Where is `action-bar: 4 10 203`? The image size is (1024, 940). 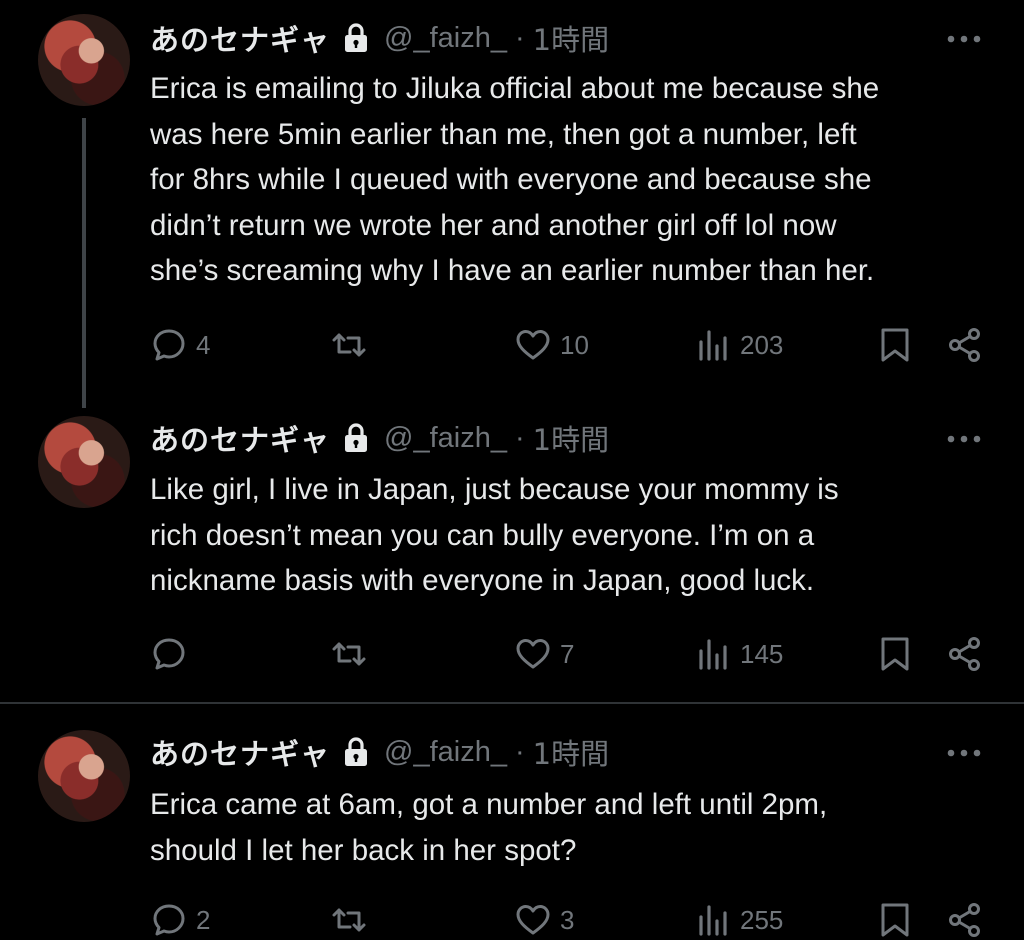 action-bar: 4 10 203 is located at coordinates (512, 345).